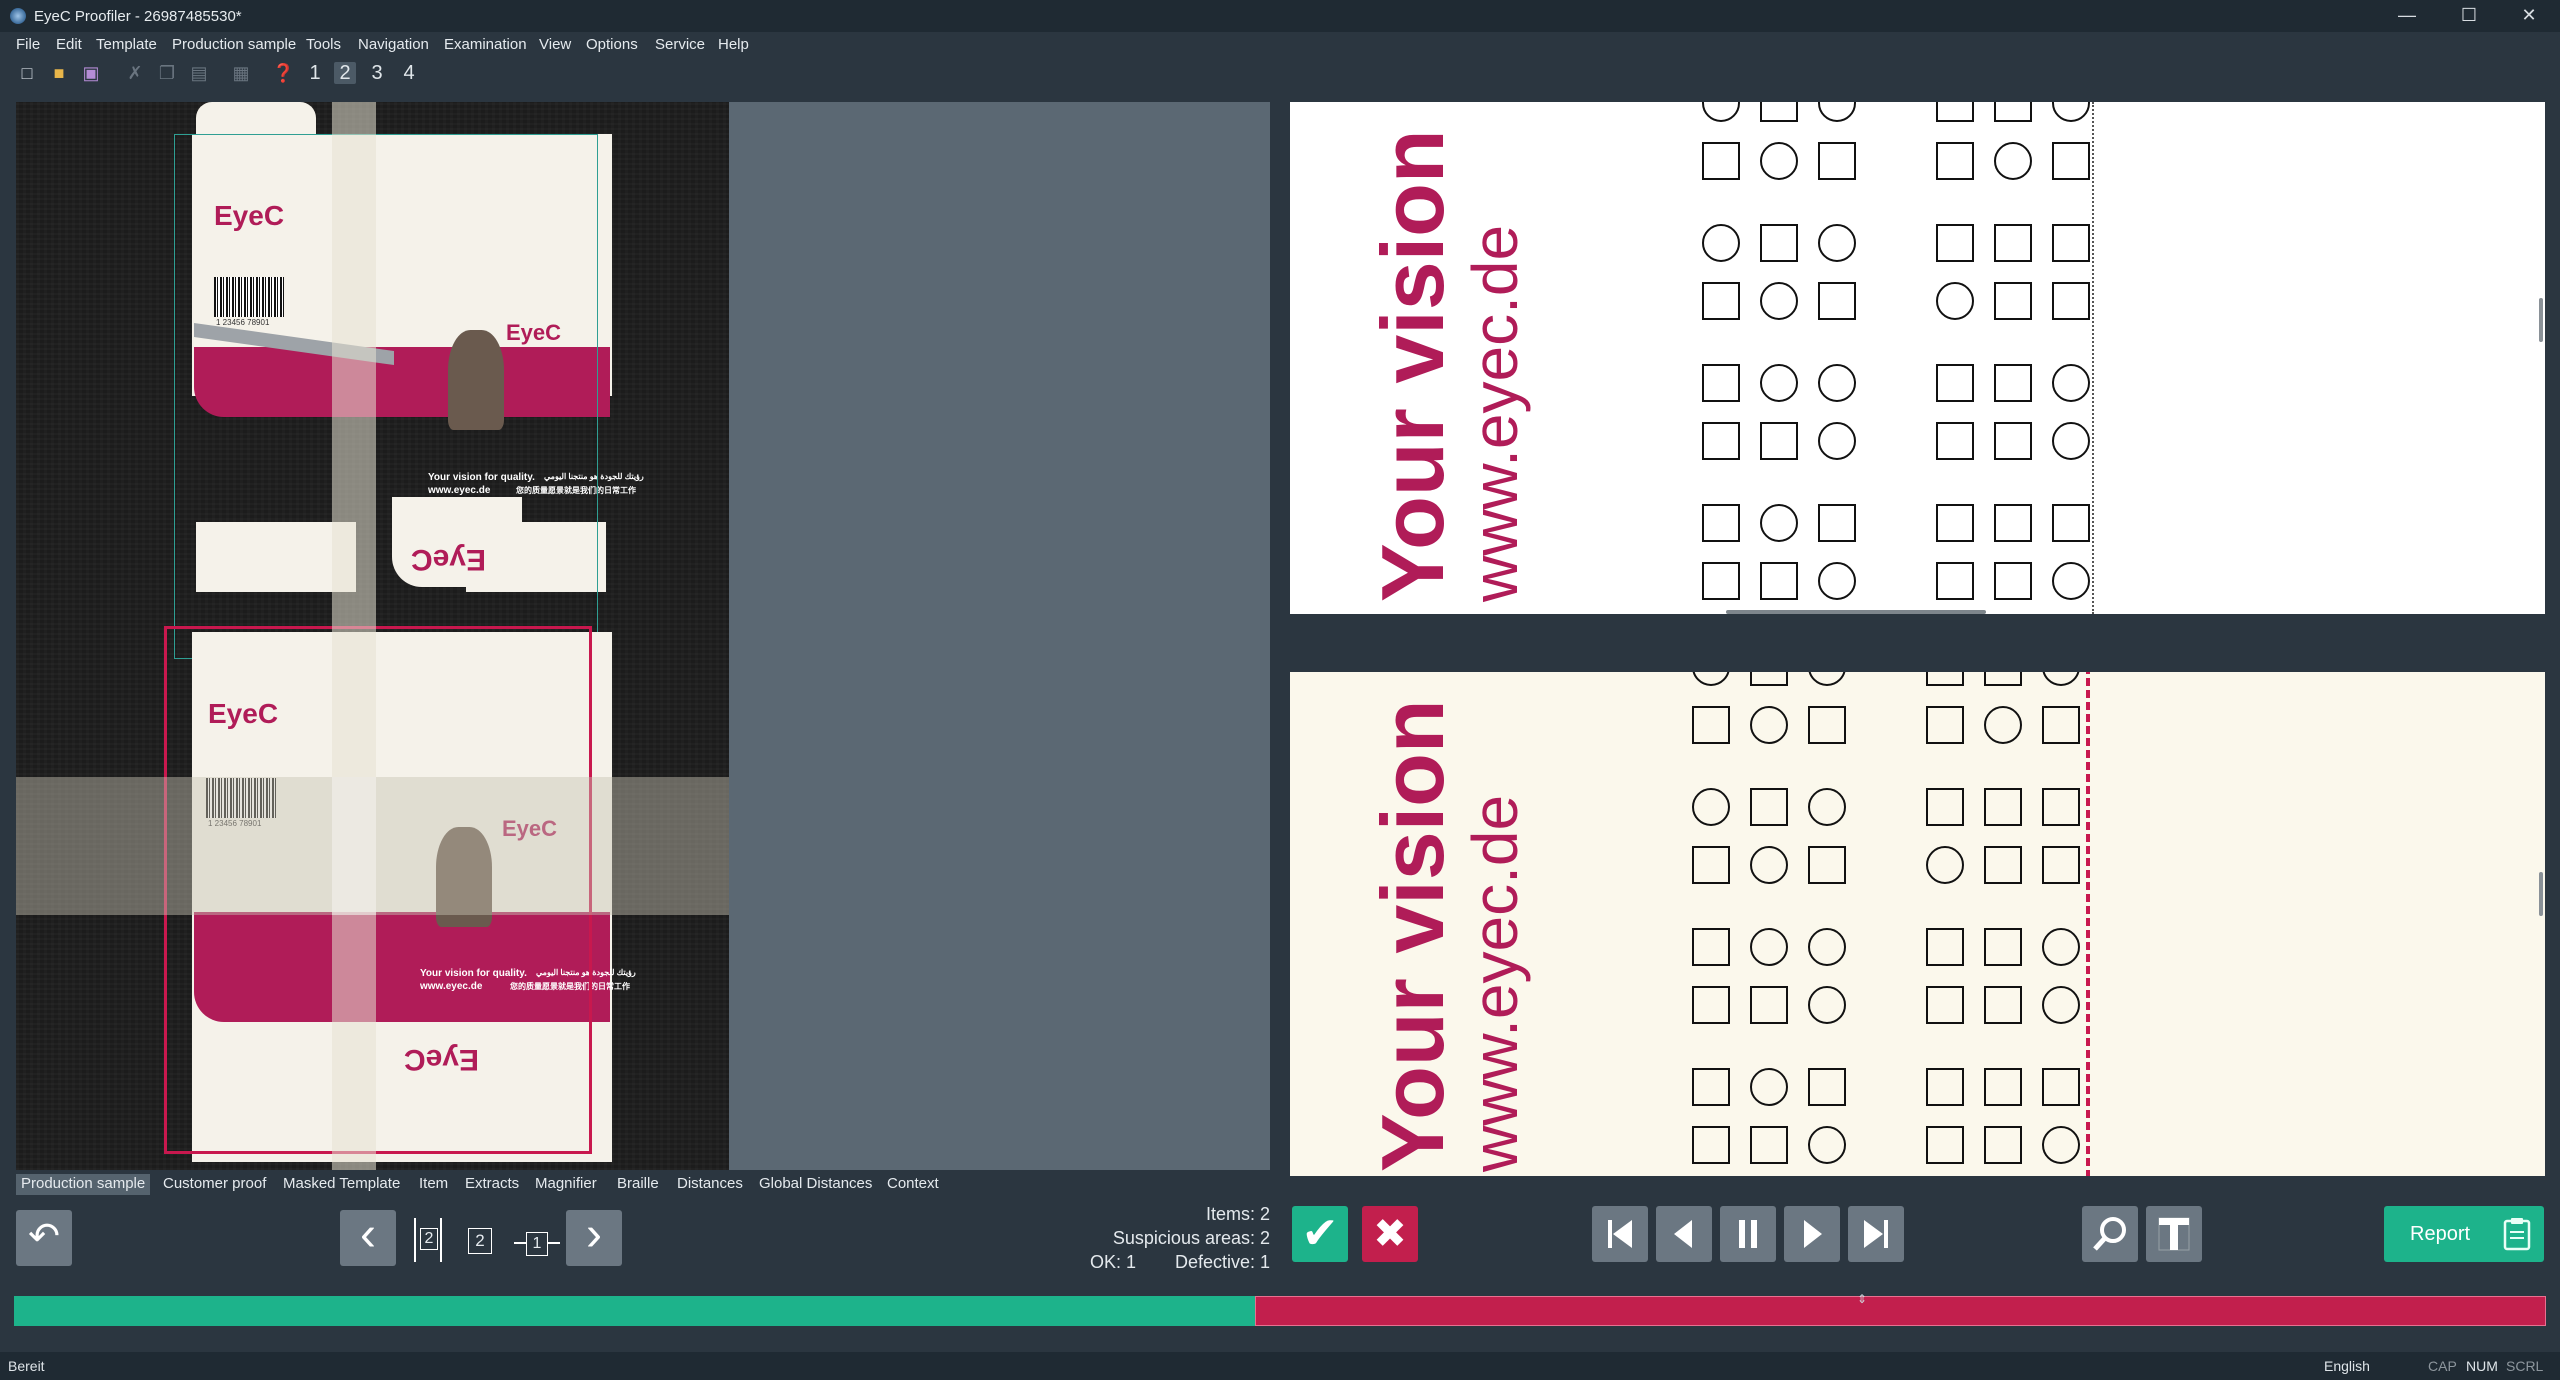 Image resolution: width=2560 pixels, height=1380 pixels. I want to click on previous-button, so click(1684, 1234).